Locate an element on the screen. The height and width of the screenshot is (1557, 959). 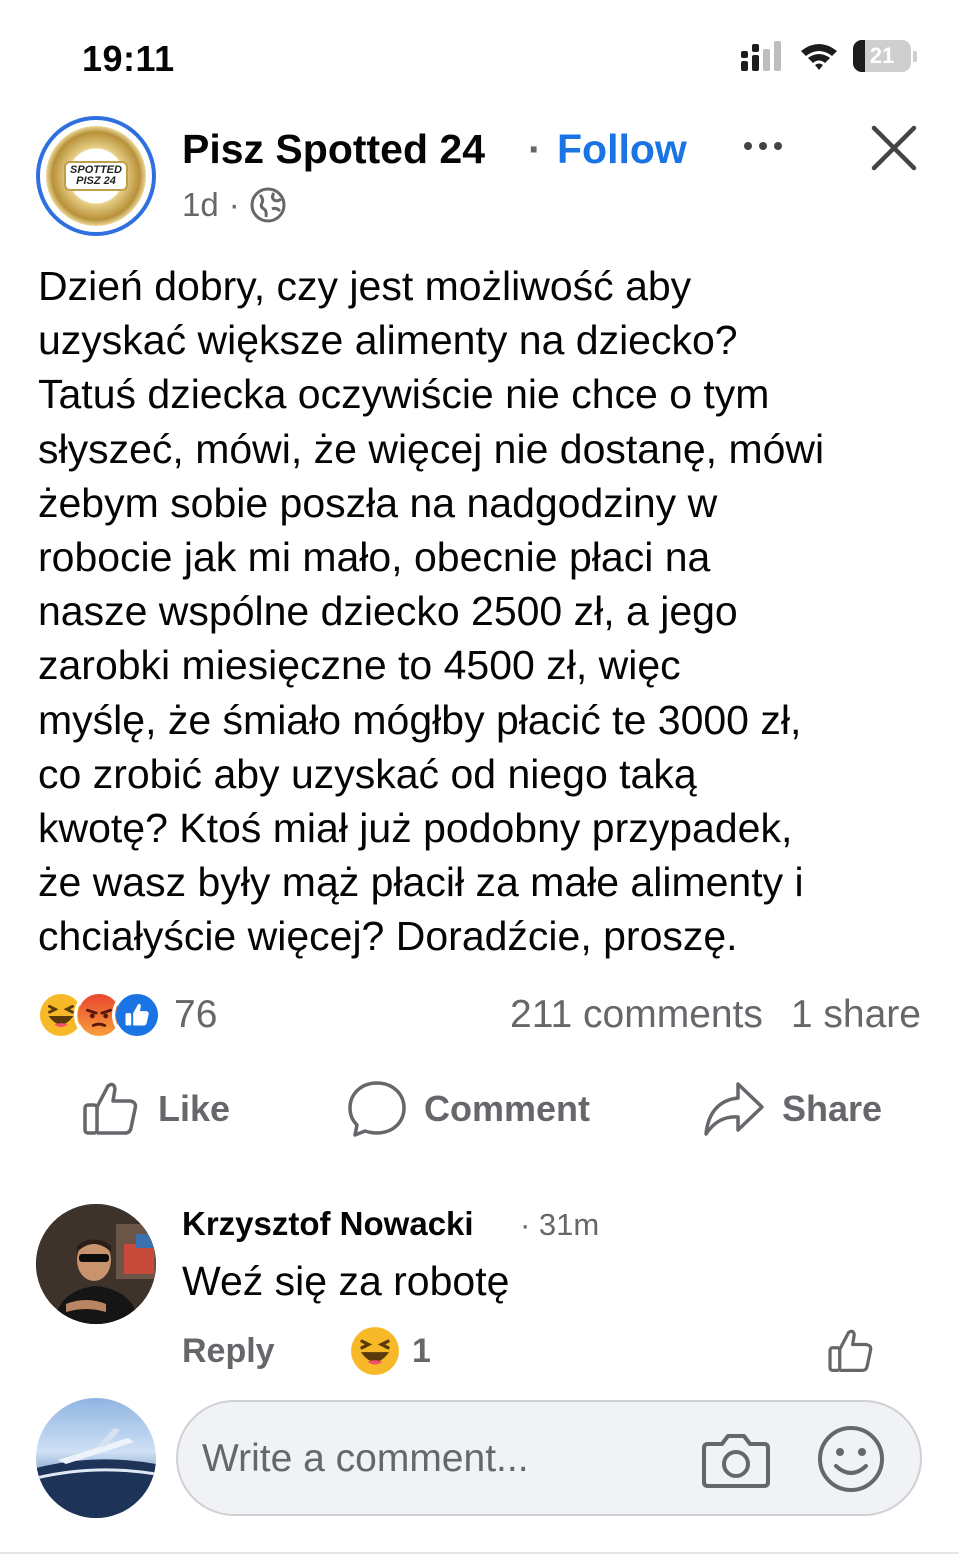
comment-reaction-count: 1 is located at coordinates (421, 1350).